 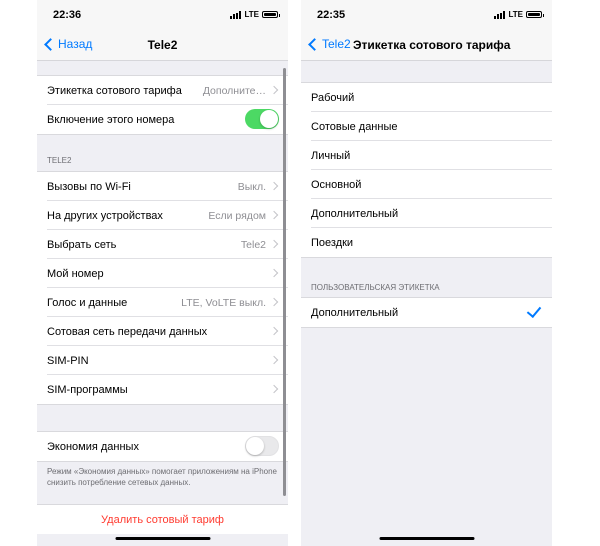 What do you see at coordinates (59, 160) in the screenshot?
I see `section-header-tele2: TELE2` at bounding box center [59, 160].